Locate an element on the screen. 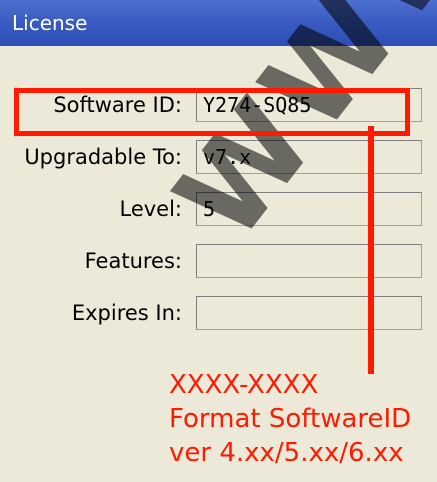 Image resolution: width=437 pixels, height=482 pixels. annotation-version-range: ver 4.xx/5.xx/6.xx is located at coordinates (286, 453).